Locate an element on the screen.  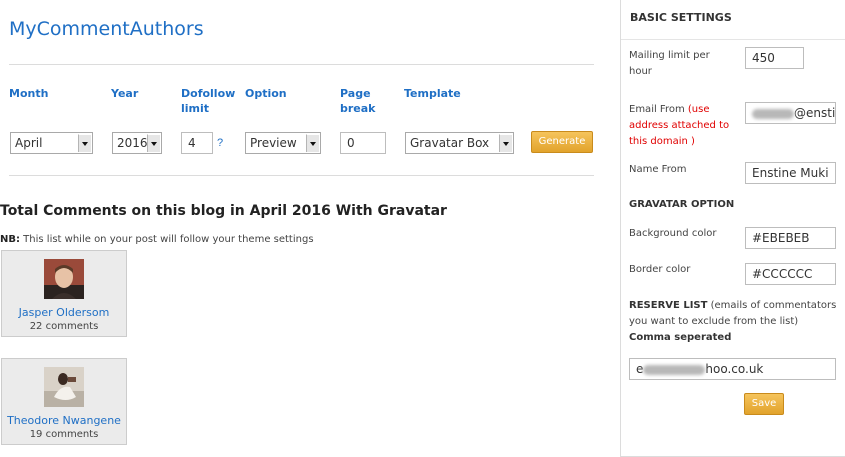
name-from-label: Name From is located at coordinates (658, 169).